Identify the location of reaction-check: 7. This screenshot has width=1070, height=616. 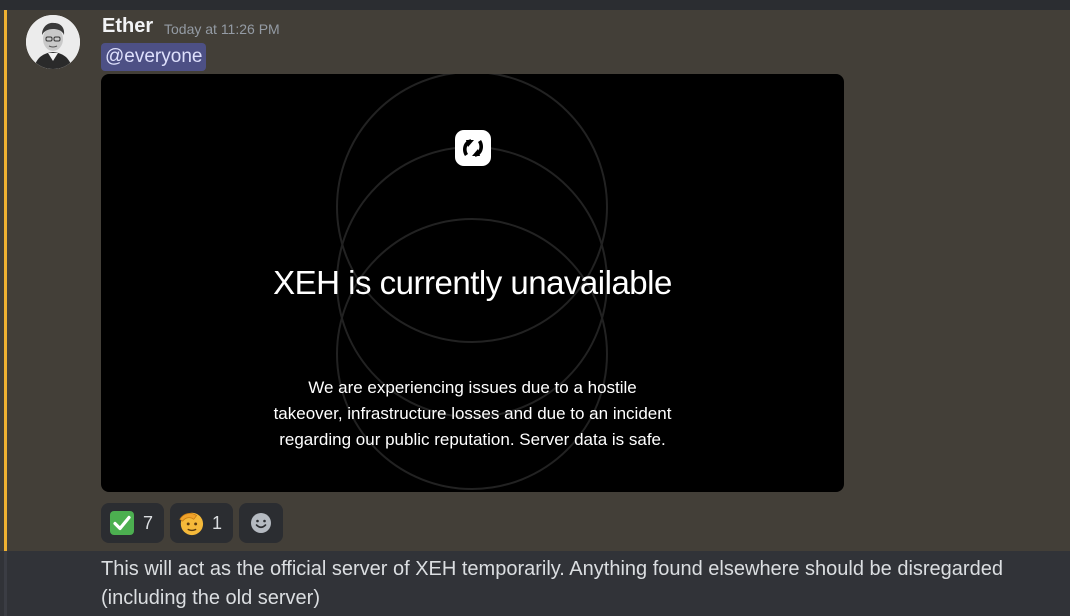
(133, 523).